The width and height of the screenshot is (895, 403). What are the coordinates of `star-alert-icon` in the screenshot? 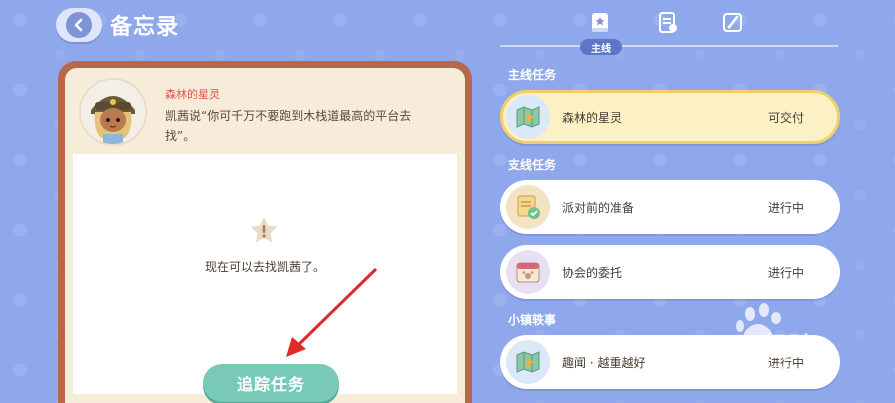 It's located at (264, 231).